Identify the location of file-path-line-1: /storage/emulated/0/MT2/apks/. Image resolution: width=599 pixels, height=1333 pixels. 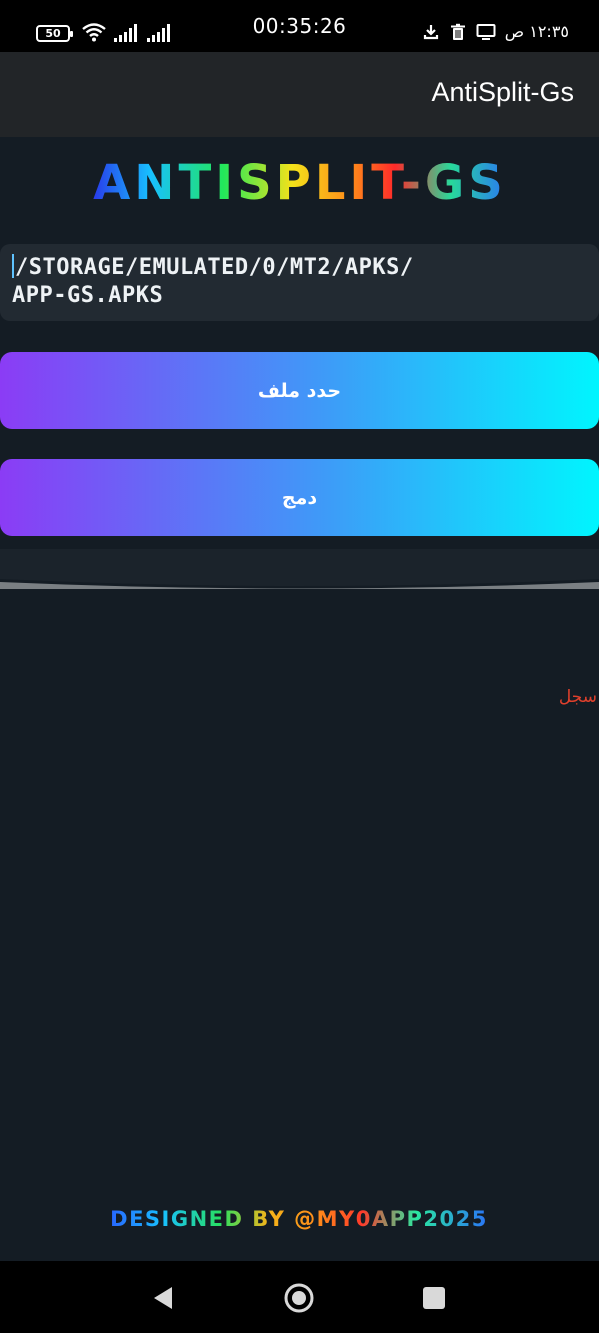
(299, 268).